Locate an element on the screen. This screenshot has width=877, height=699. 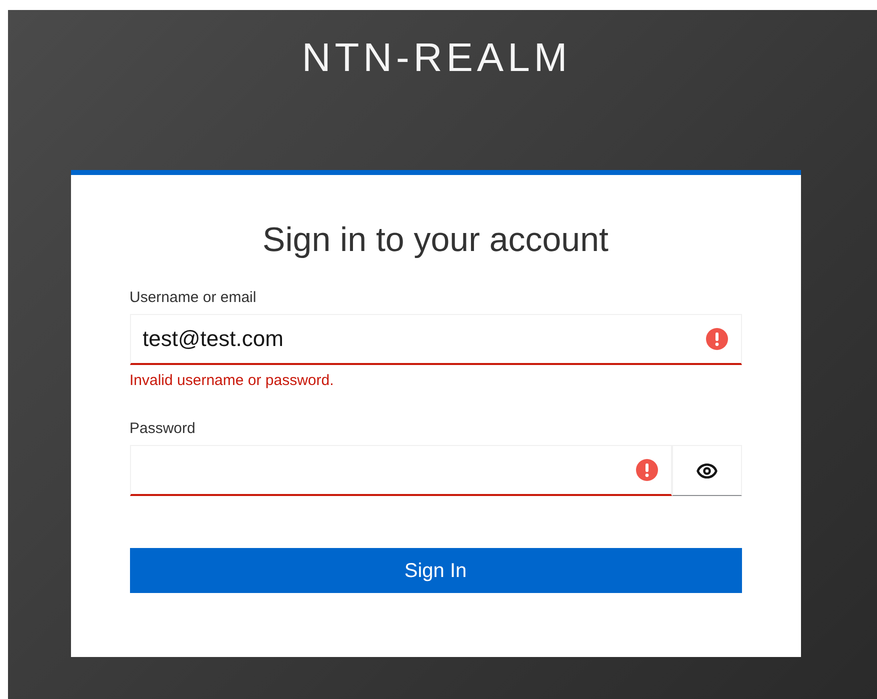
field-label: Password is located at coordinates (163, 429).